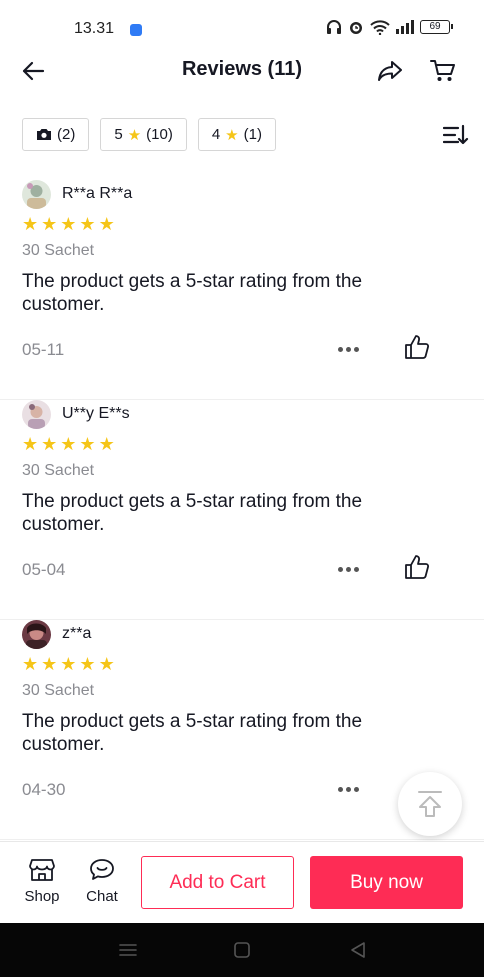 This screenshot has height=977, width=484. Describe the element at coordinates (96, 413) in the screenshot. I see `review-username: U**y E**s` at that location.